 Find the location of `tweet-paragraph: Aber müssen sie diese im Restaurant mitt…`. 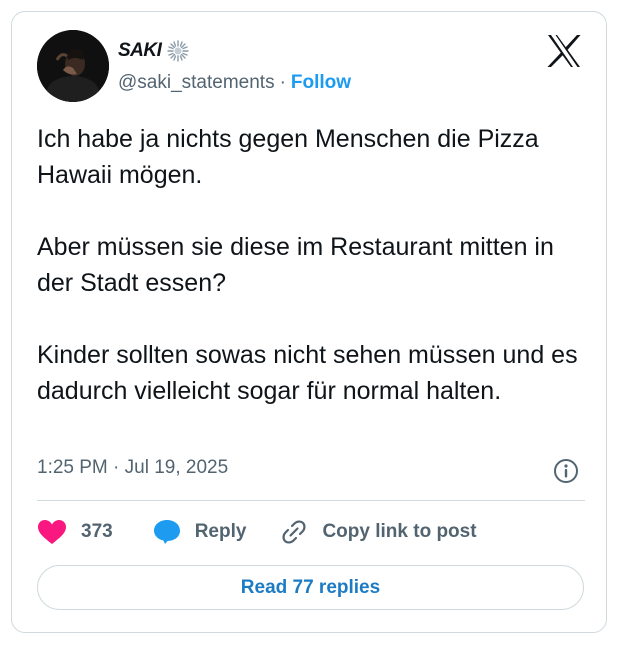

tweet-paragraph: Aber müssen sie diese im Restaurant mitt… is located at coordinates (295, 265).